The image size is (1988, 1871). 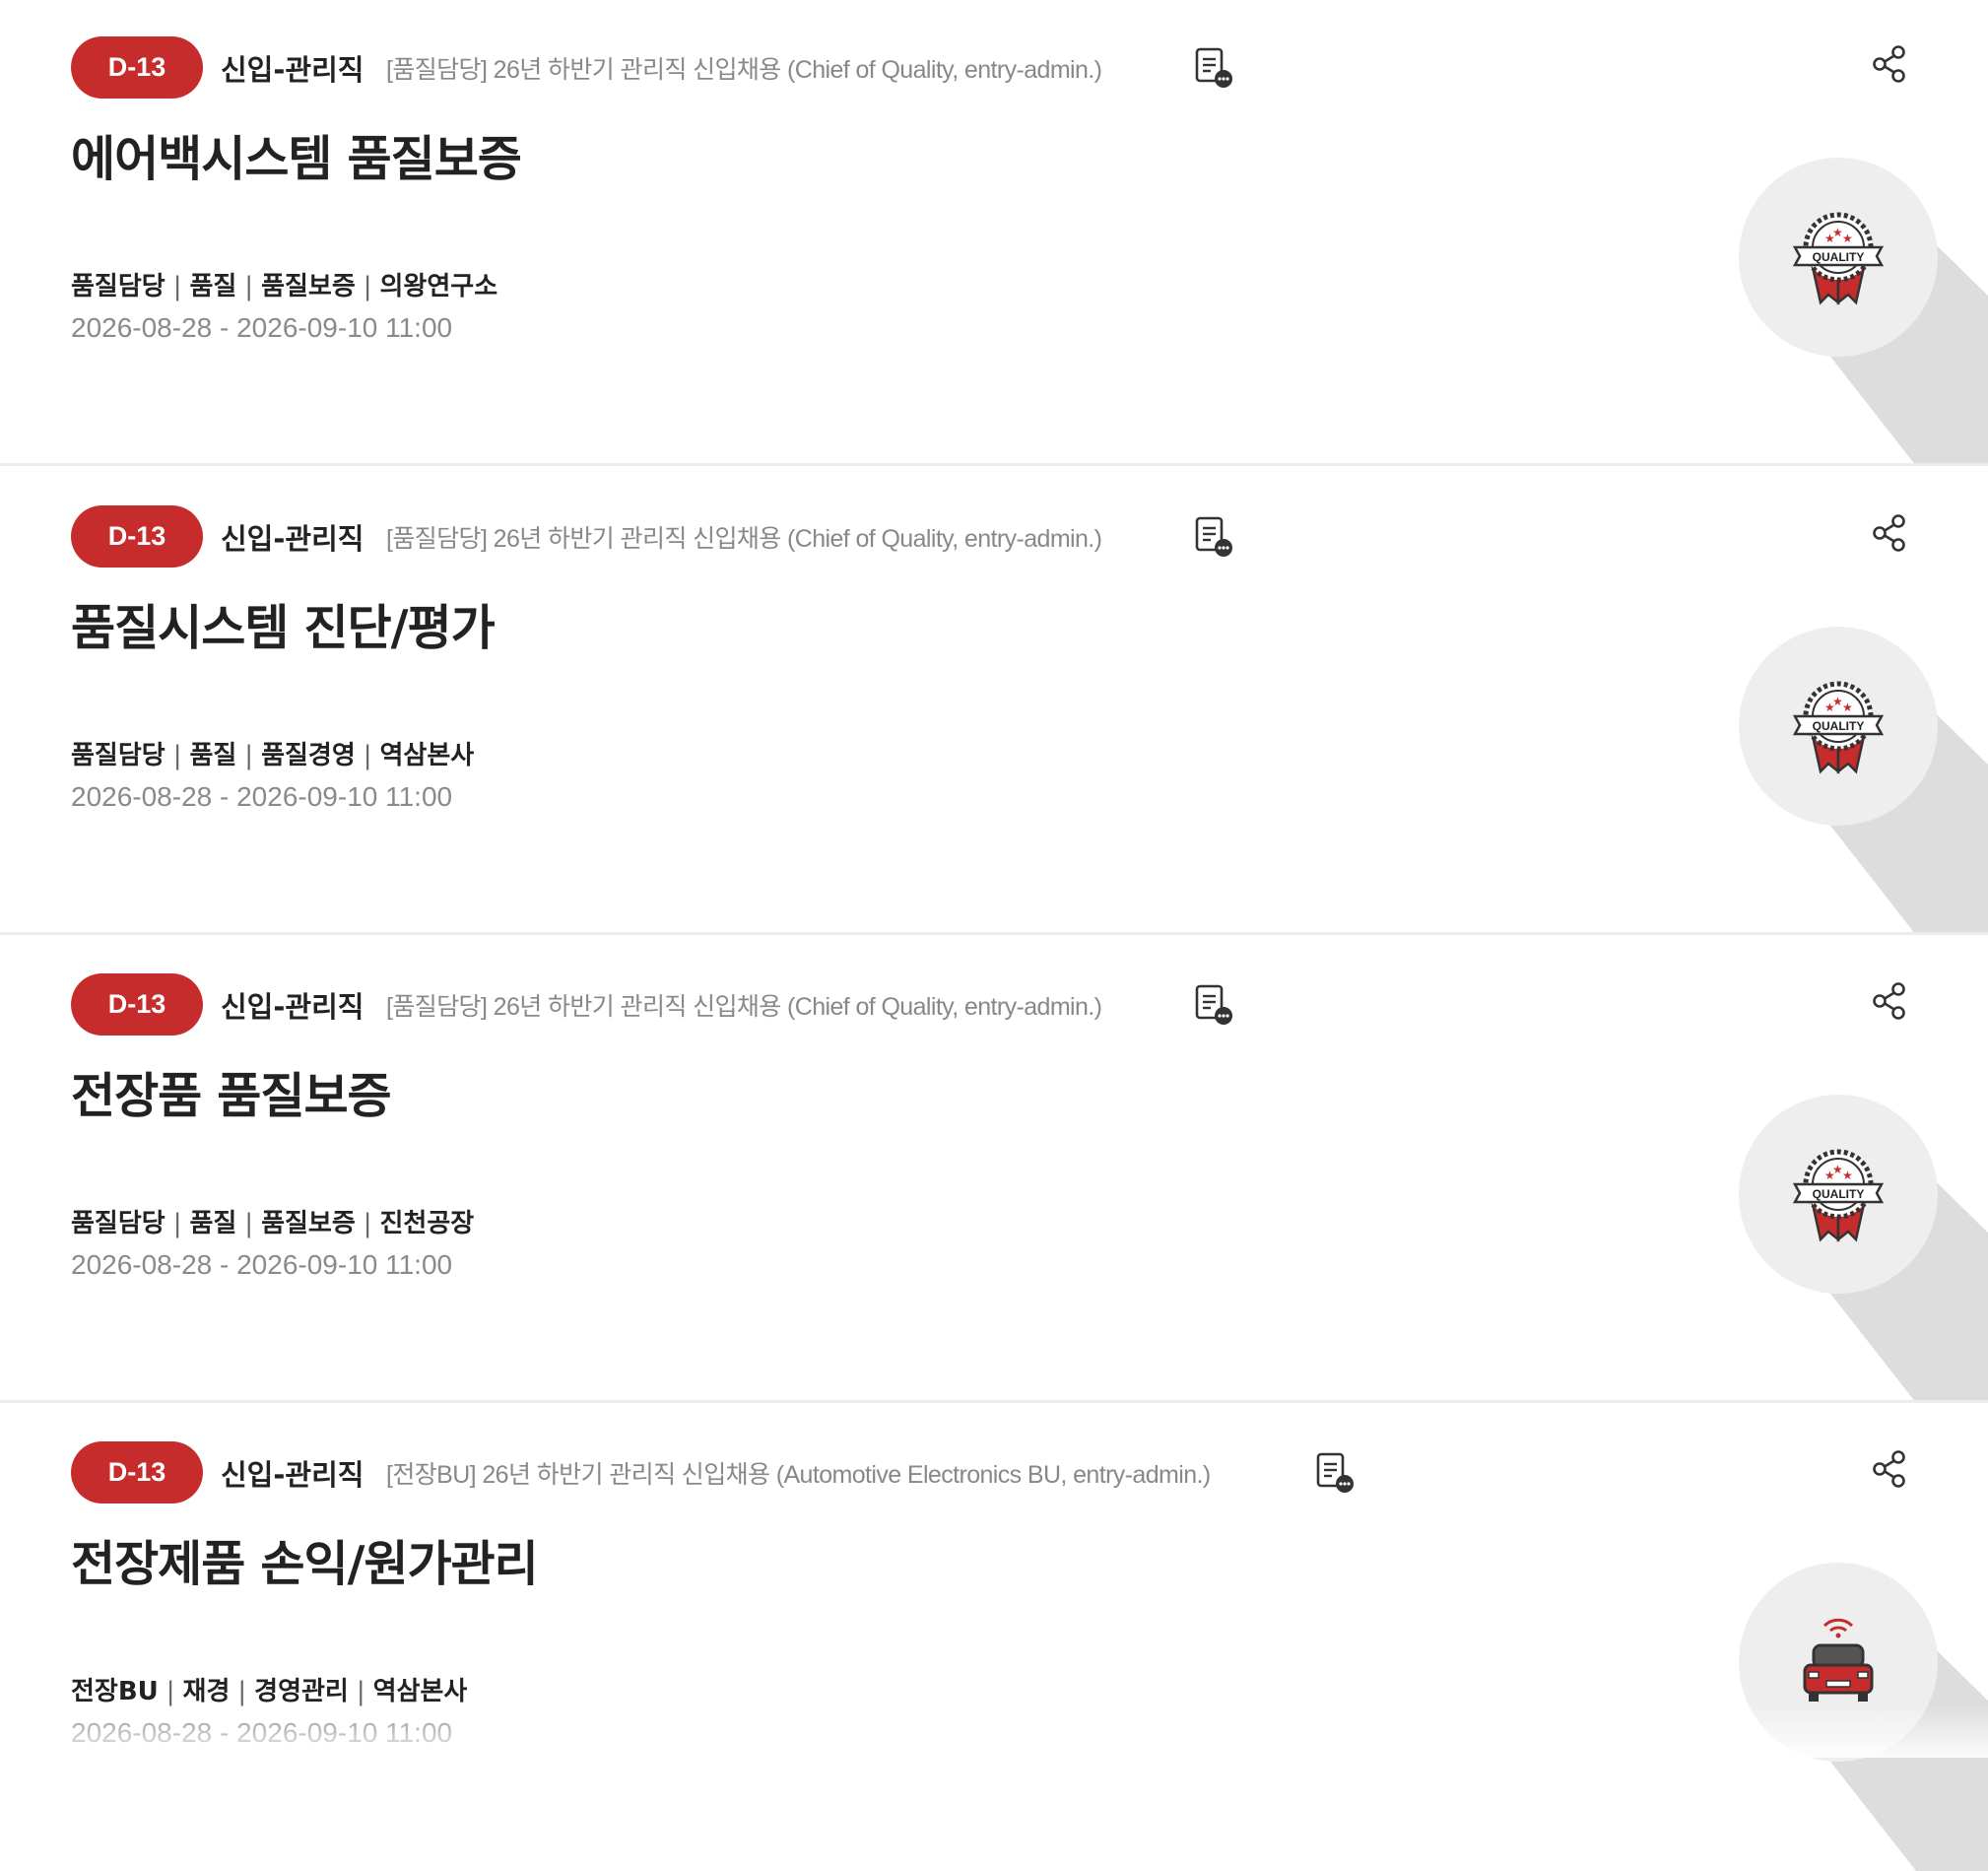 I want to click on job-tags: 품질담당 | 품질 | 품질보증 | 진천공장, so click(x=273, y=1221).